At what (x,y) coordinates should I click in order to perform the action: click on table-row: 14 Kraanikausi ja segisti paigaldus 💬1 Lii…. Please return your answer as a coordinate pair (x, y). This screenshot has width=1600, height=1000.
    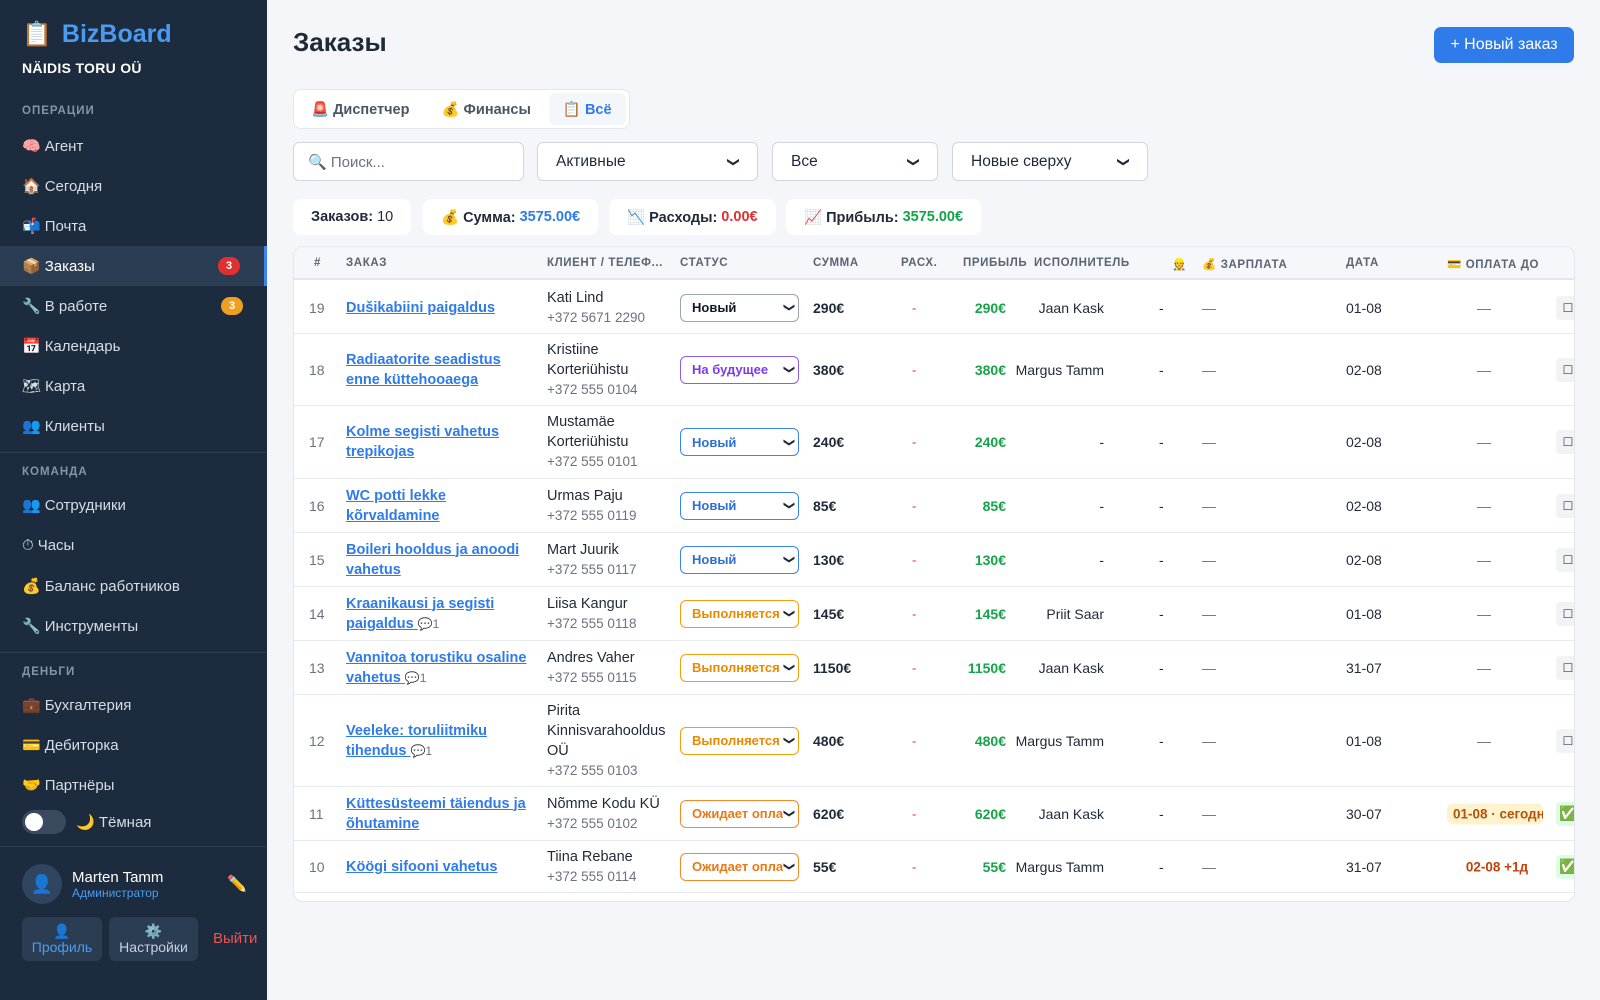
    Looking at the image, I should click on (934, 614).